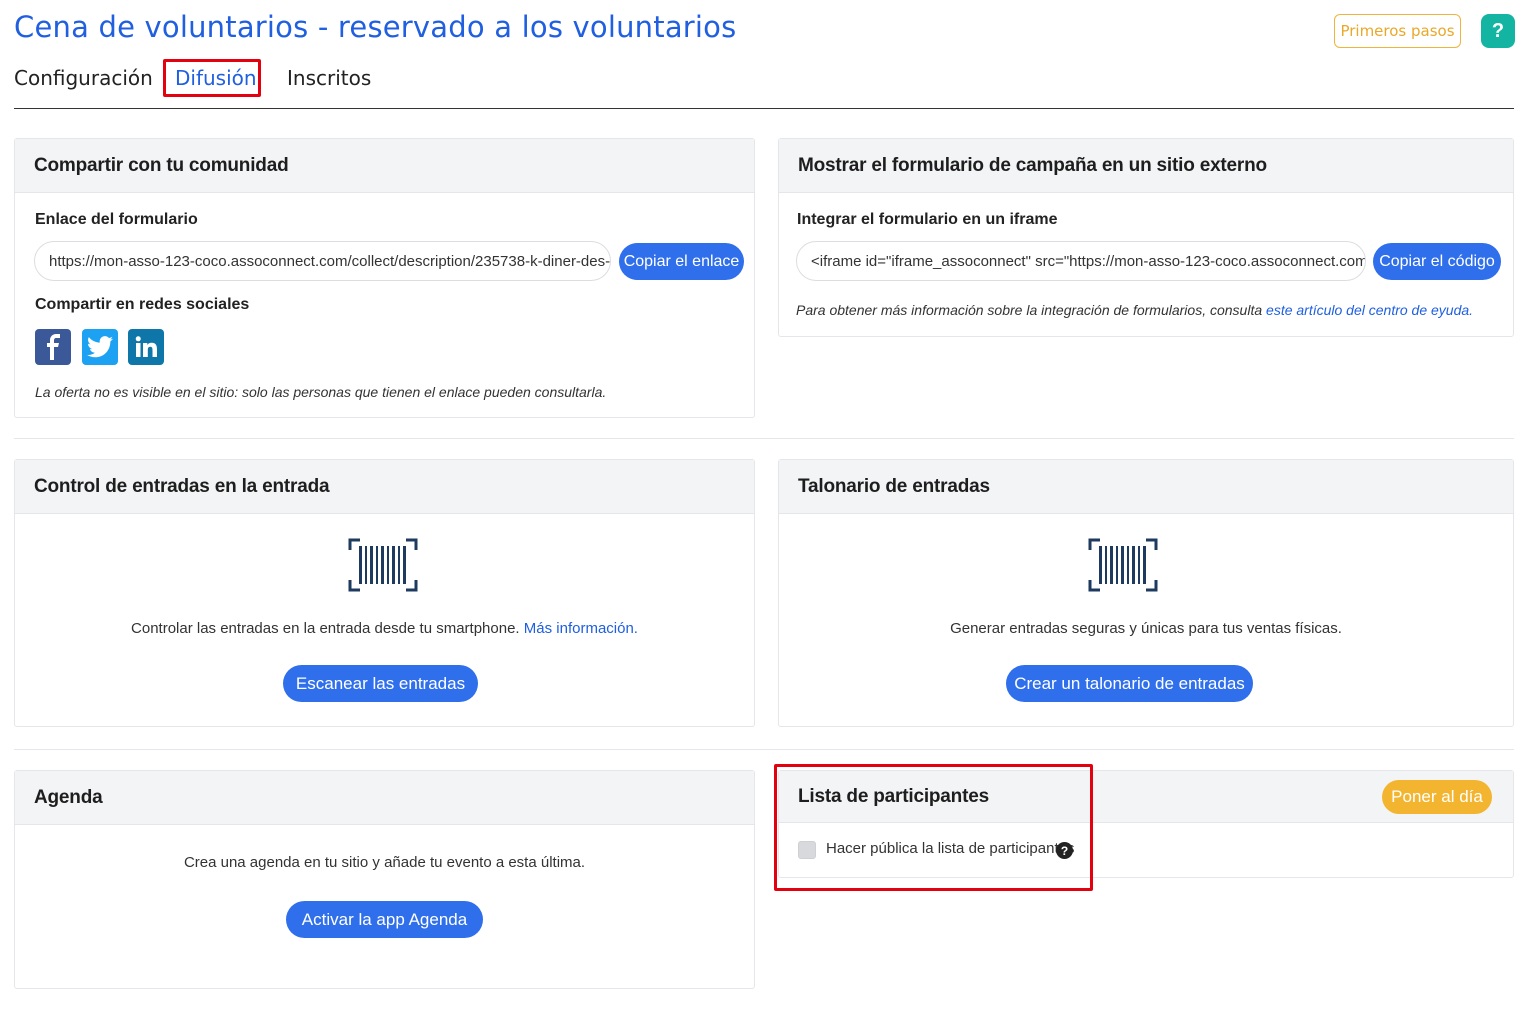 Image resolution: width=1536 pixels, height=1024 pixels. I want to click on public-list-checkbox, so click(807, 850).